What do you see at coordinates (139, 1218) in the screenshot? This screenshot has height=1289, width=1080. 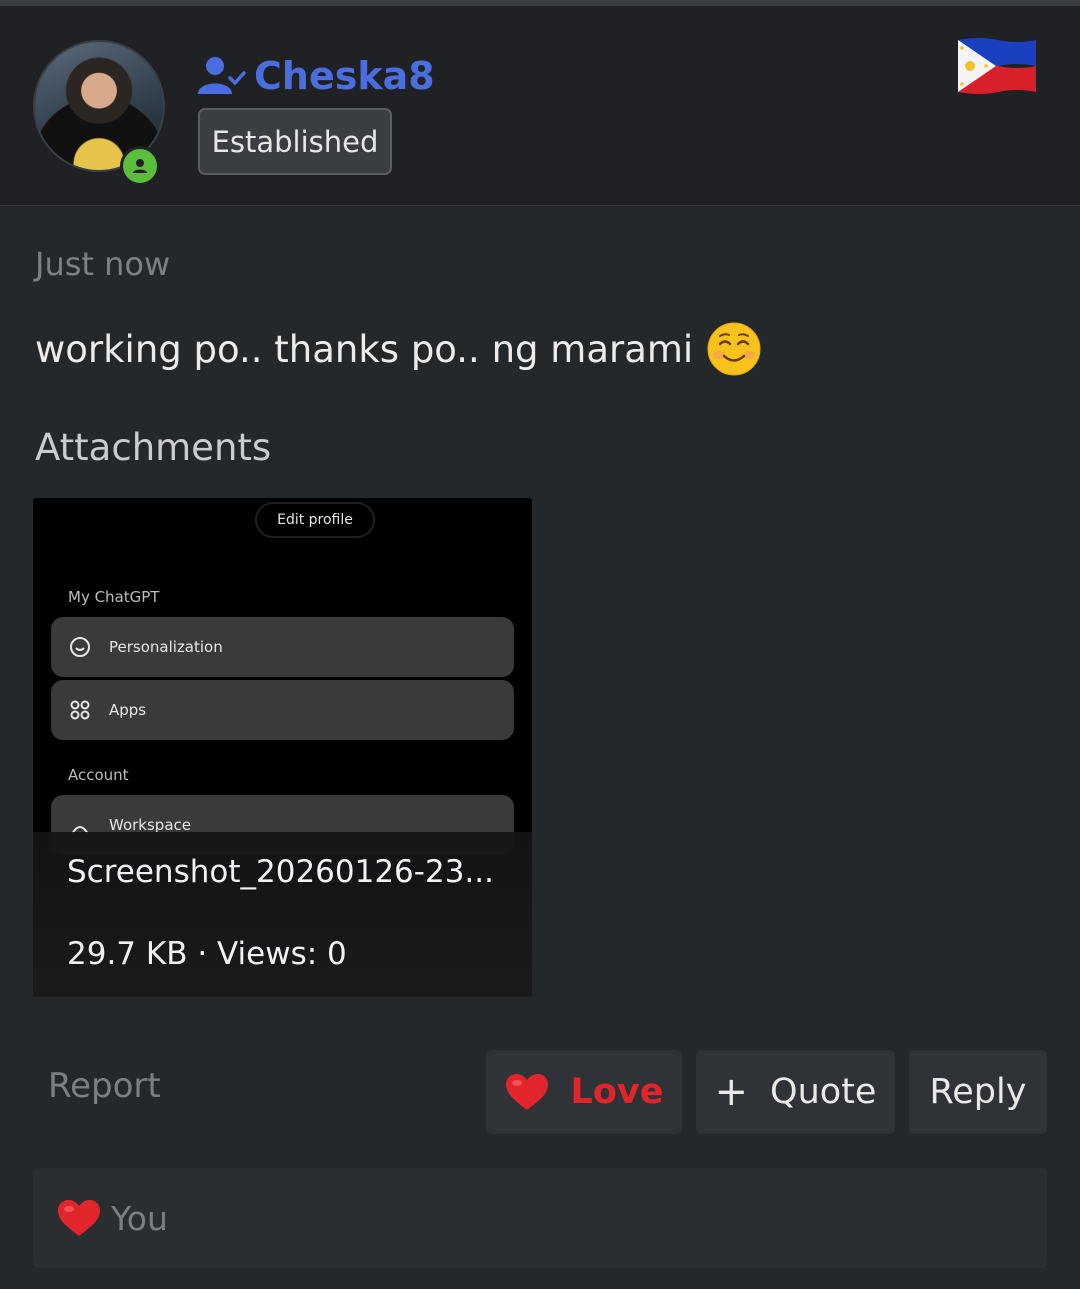 I see `reaction-user-label: You` at bounding box center [139, 1218].